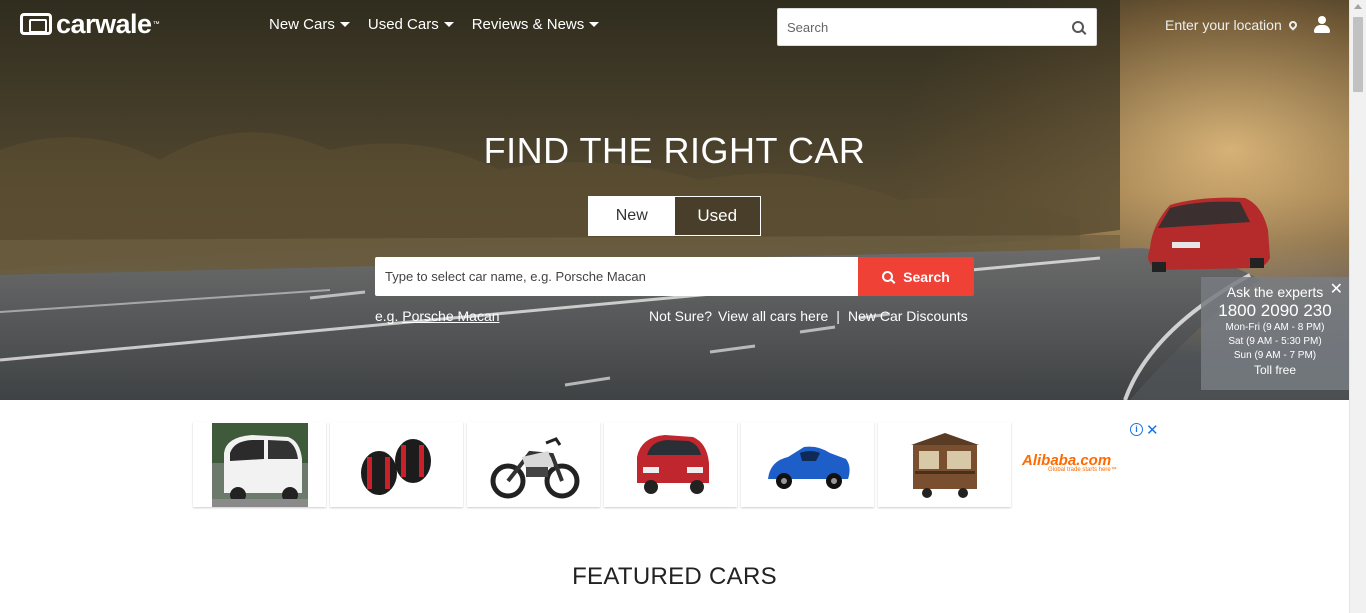  I want to click on experts-hours-weekday: Mon-Fri (9 AM - 8 PM), so click(1275, 327).